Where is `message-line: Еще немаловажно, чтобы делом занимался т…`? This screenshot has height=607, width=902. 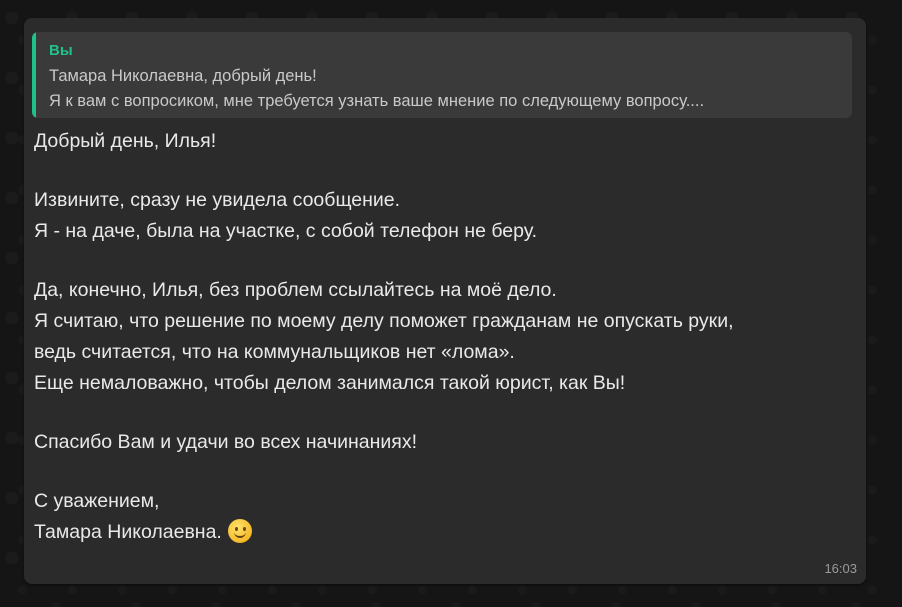
message-line: Еще немаловажно, чтобы делом занимался т… is located at coordinates (330, 383).